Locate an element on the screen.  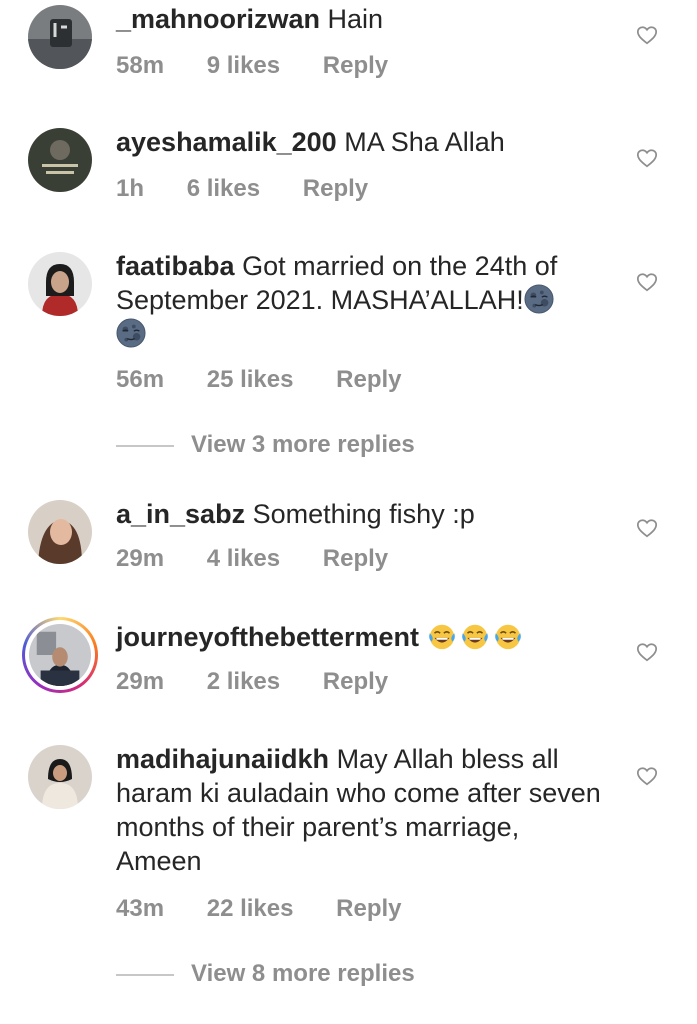
comment-meta: 29m 2 likes Reply is located at coordinates (270, 682).